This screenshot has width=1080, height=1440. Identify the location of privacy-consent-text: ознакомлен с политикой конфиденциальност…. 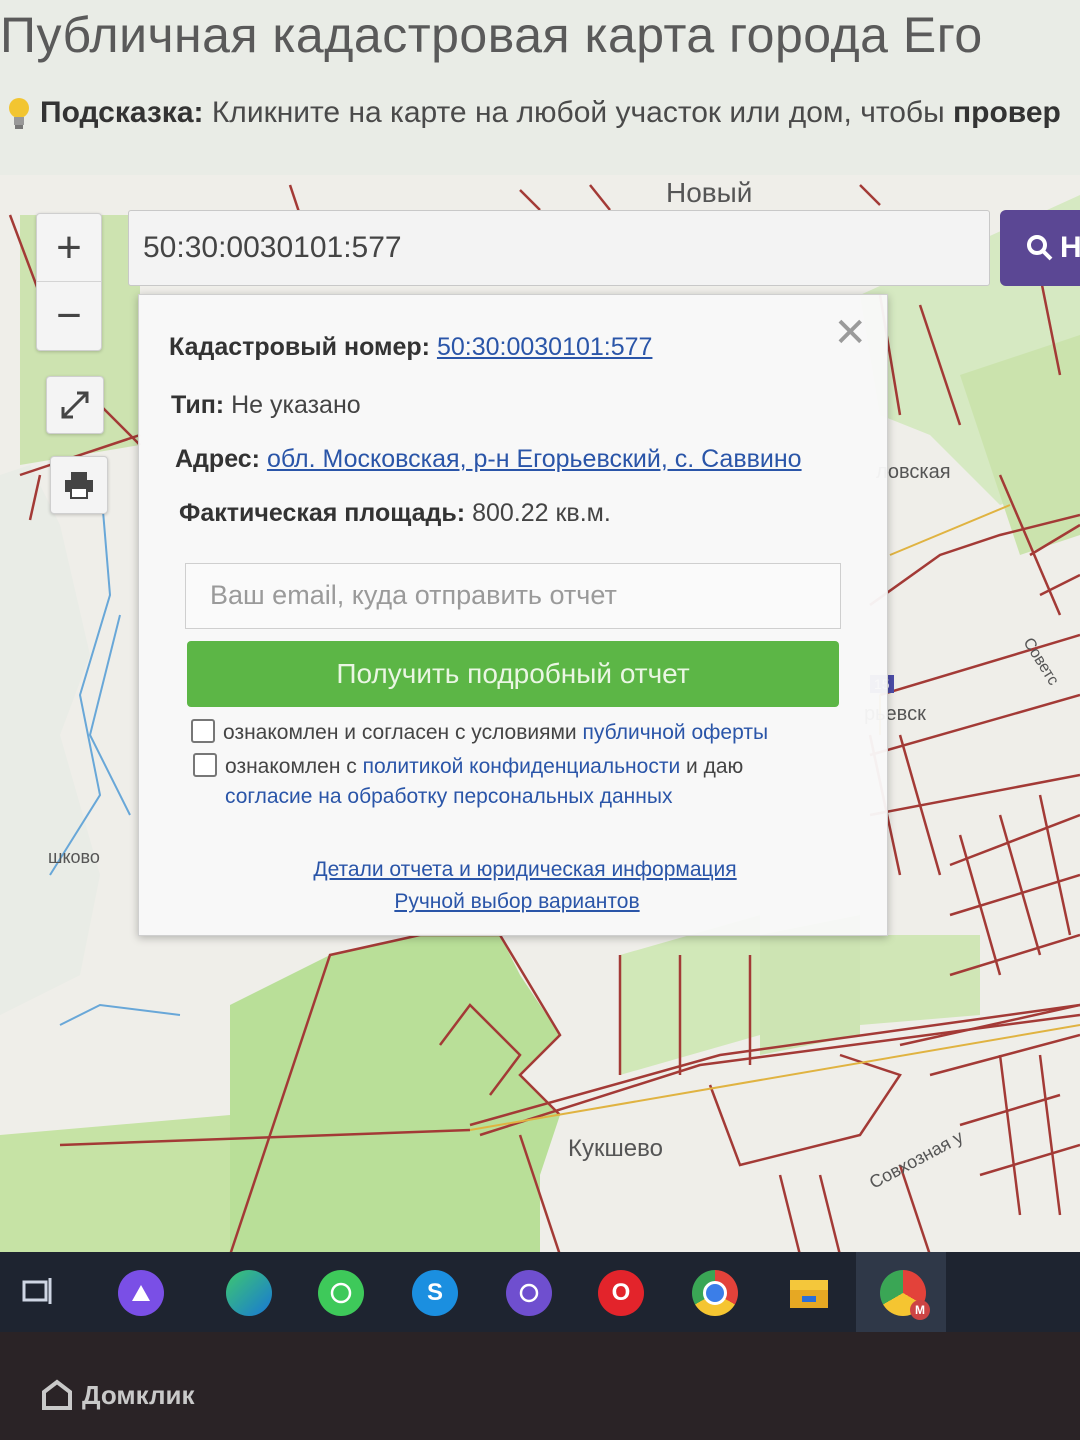
(484, 767).